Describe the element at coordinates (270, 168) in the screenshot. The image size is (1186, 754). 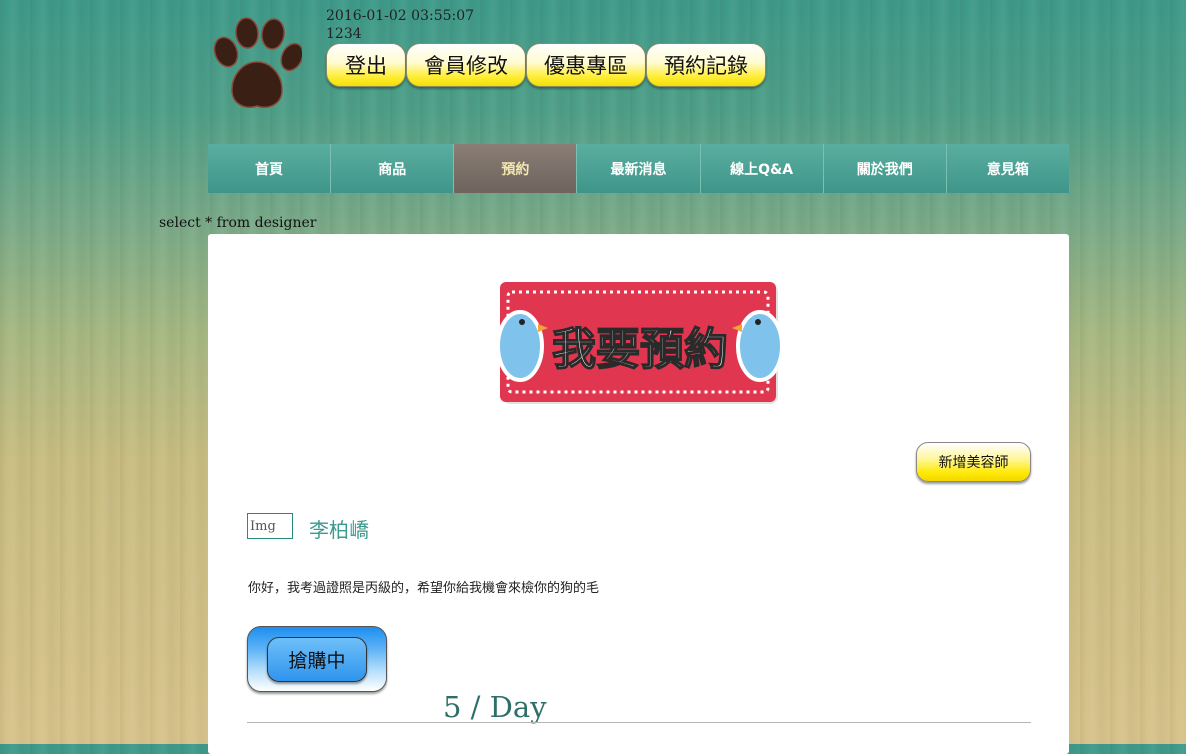
I see `nav-item-home: 首頁` at that location.